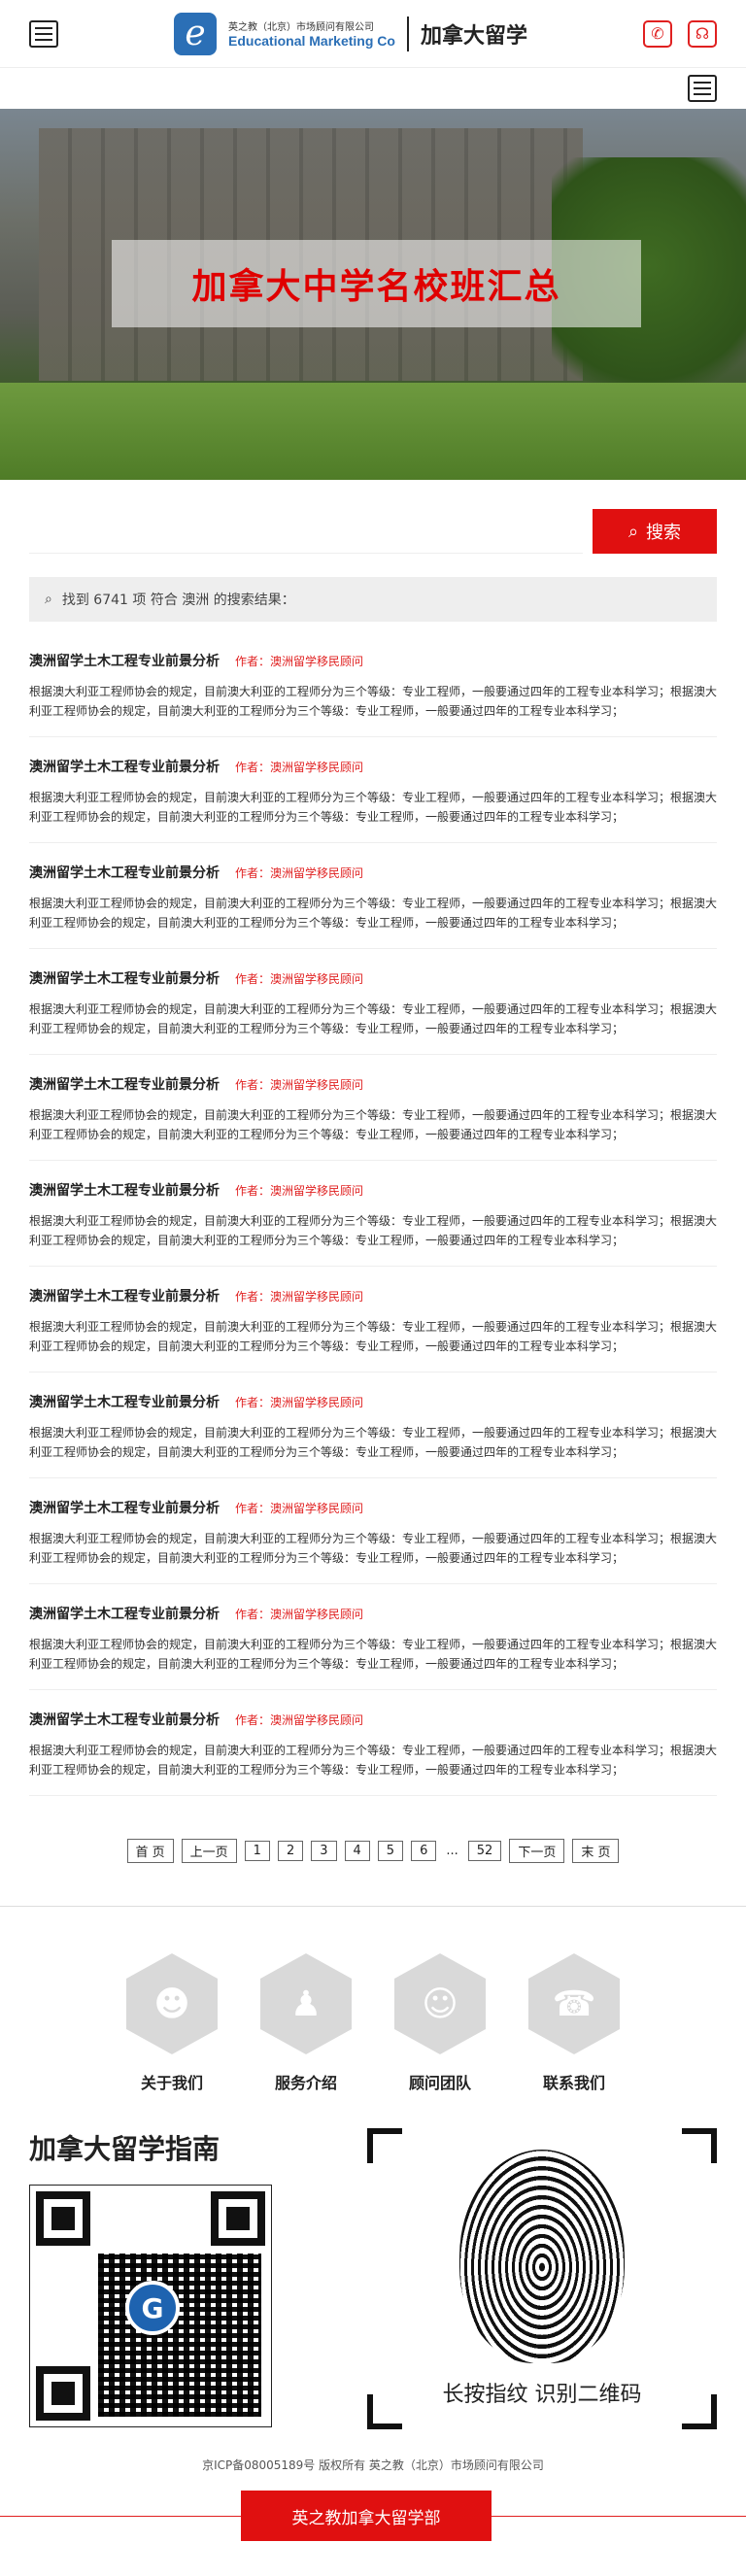  What do you see at coordinates (390, 1851) in the screenshot?
I see `page-5-button: 5` at bounding box center [390, 1851].